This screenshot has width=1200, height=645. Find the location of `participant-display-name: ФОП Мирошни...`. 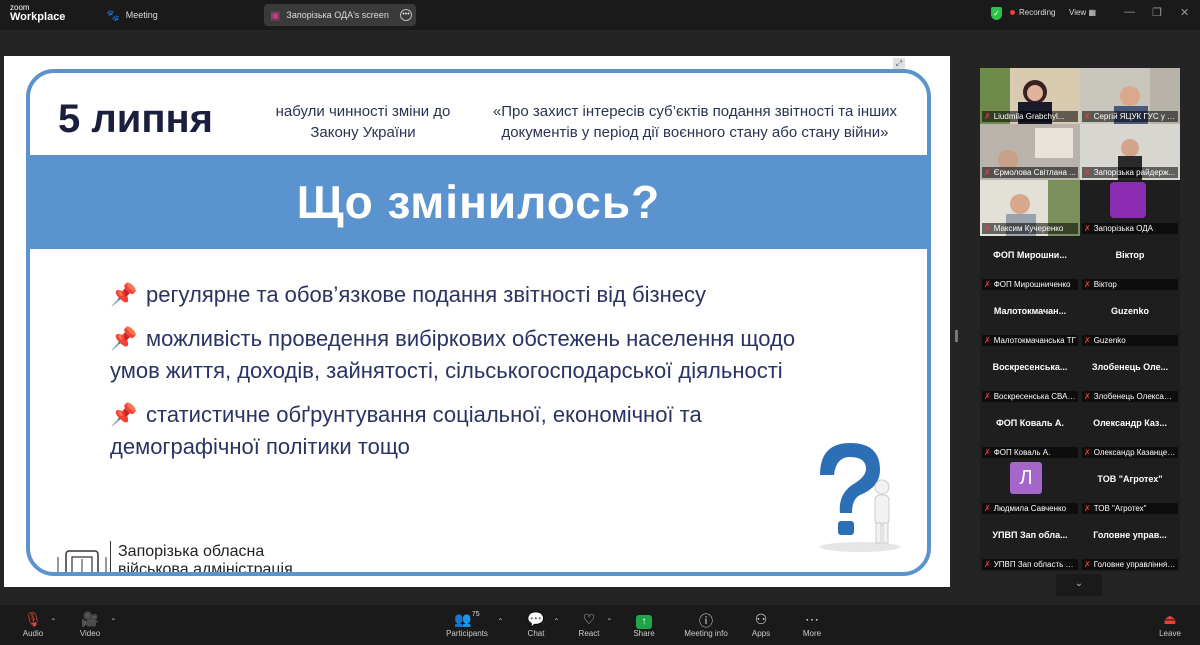

participant-display-name: ФОП Мирошни... is located at coordinates (1030, 255).